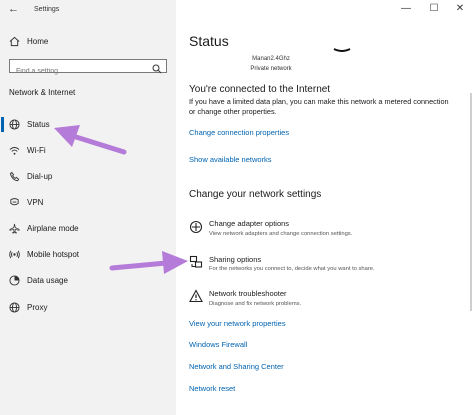  Describe the element at coordinates (218, 344) in the screenshot. I see `windows-firewall-link: Windows Firewall` at that location.